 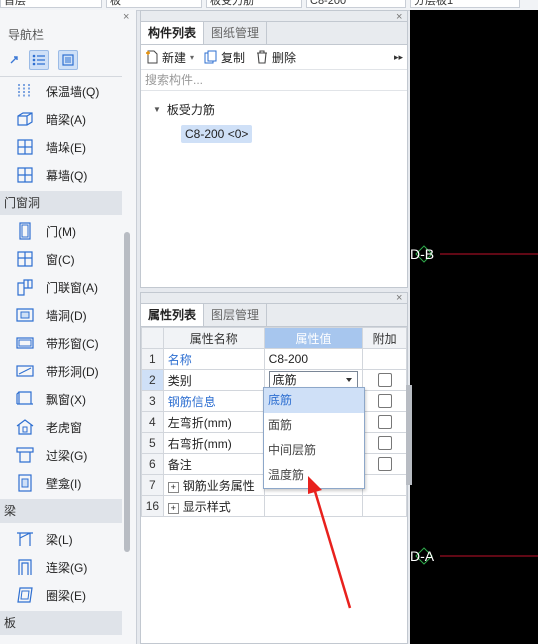 I want to click on row-number: 2, so click(x=152, y=380).